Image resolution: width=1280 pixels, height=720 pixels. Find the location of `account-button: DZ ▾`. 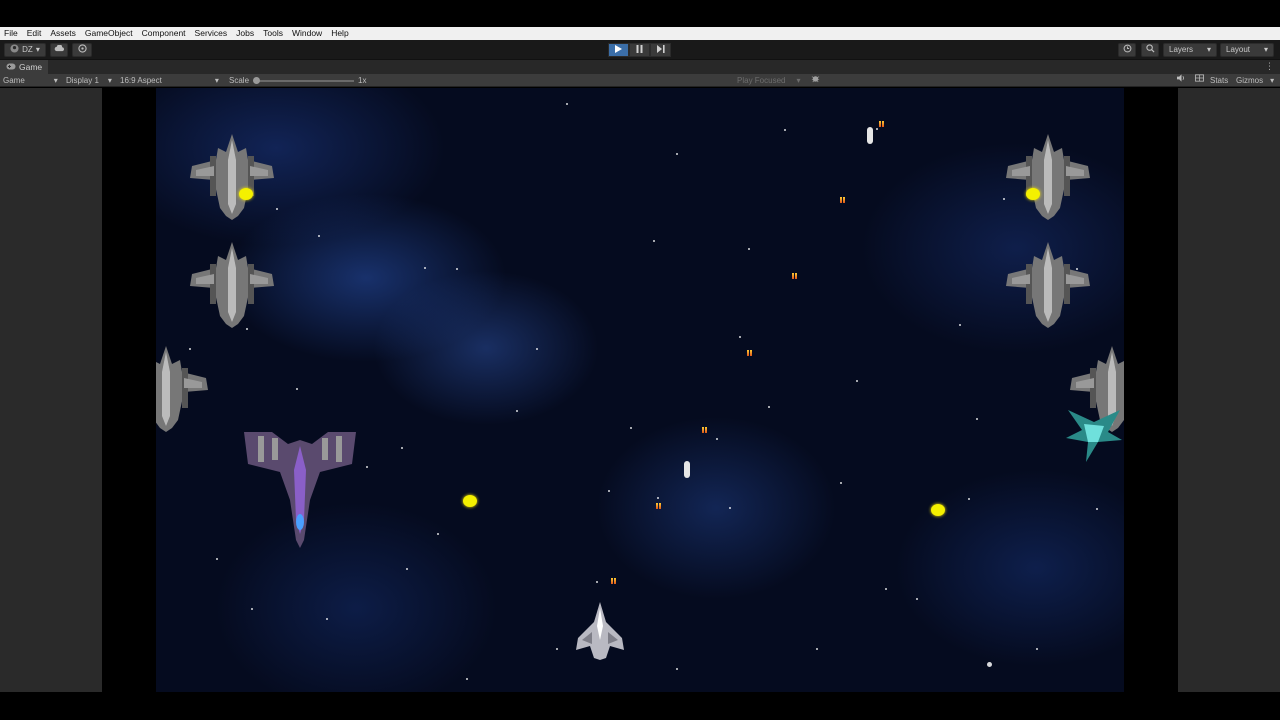

account-button: DZ ▾ is located at coordinates (25, 50).